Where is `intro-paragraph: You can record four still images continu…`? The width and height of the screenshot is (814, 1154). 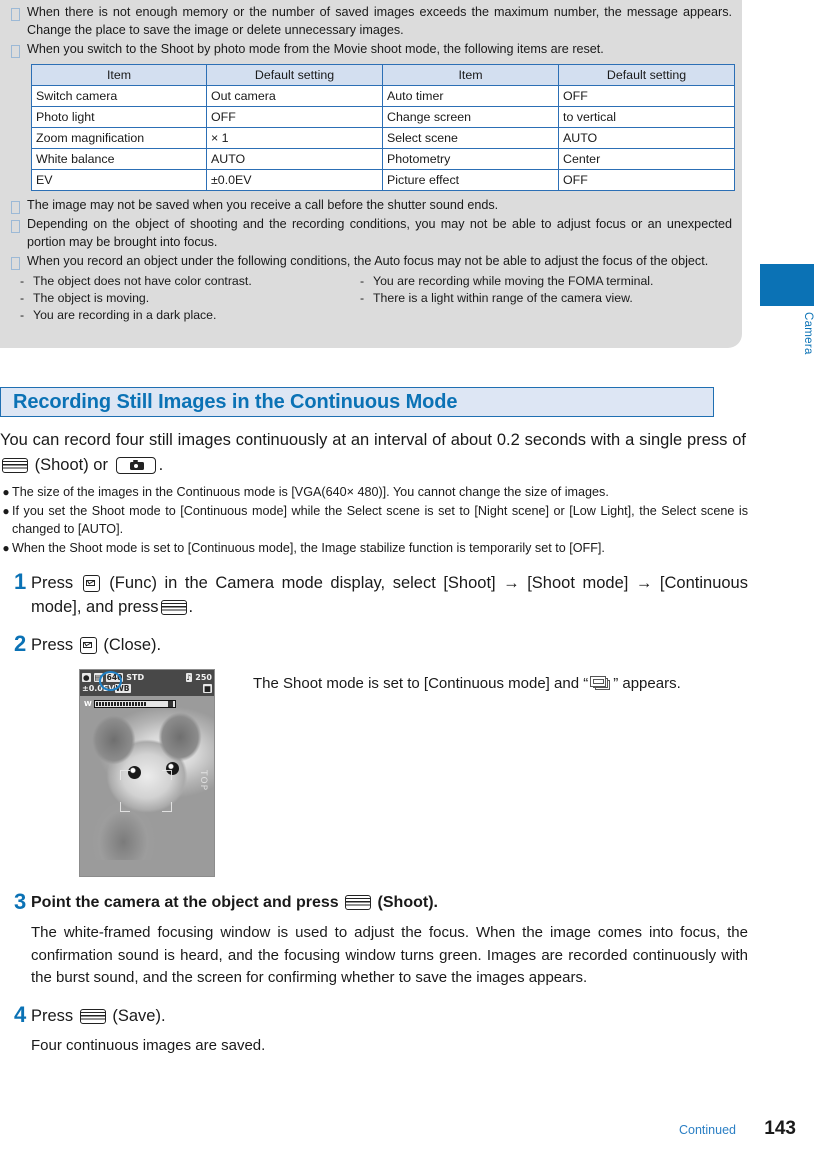 intro-paragraph: You can record four still images continu… is located at coordinates (374, 453).